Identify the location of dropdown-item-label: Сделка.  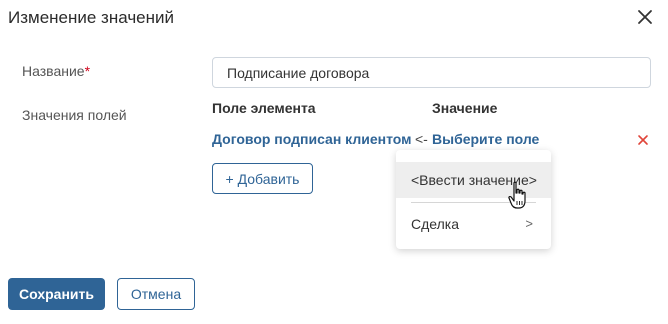
(435, 224).